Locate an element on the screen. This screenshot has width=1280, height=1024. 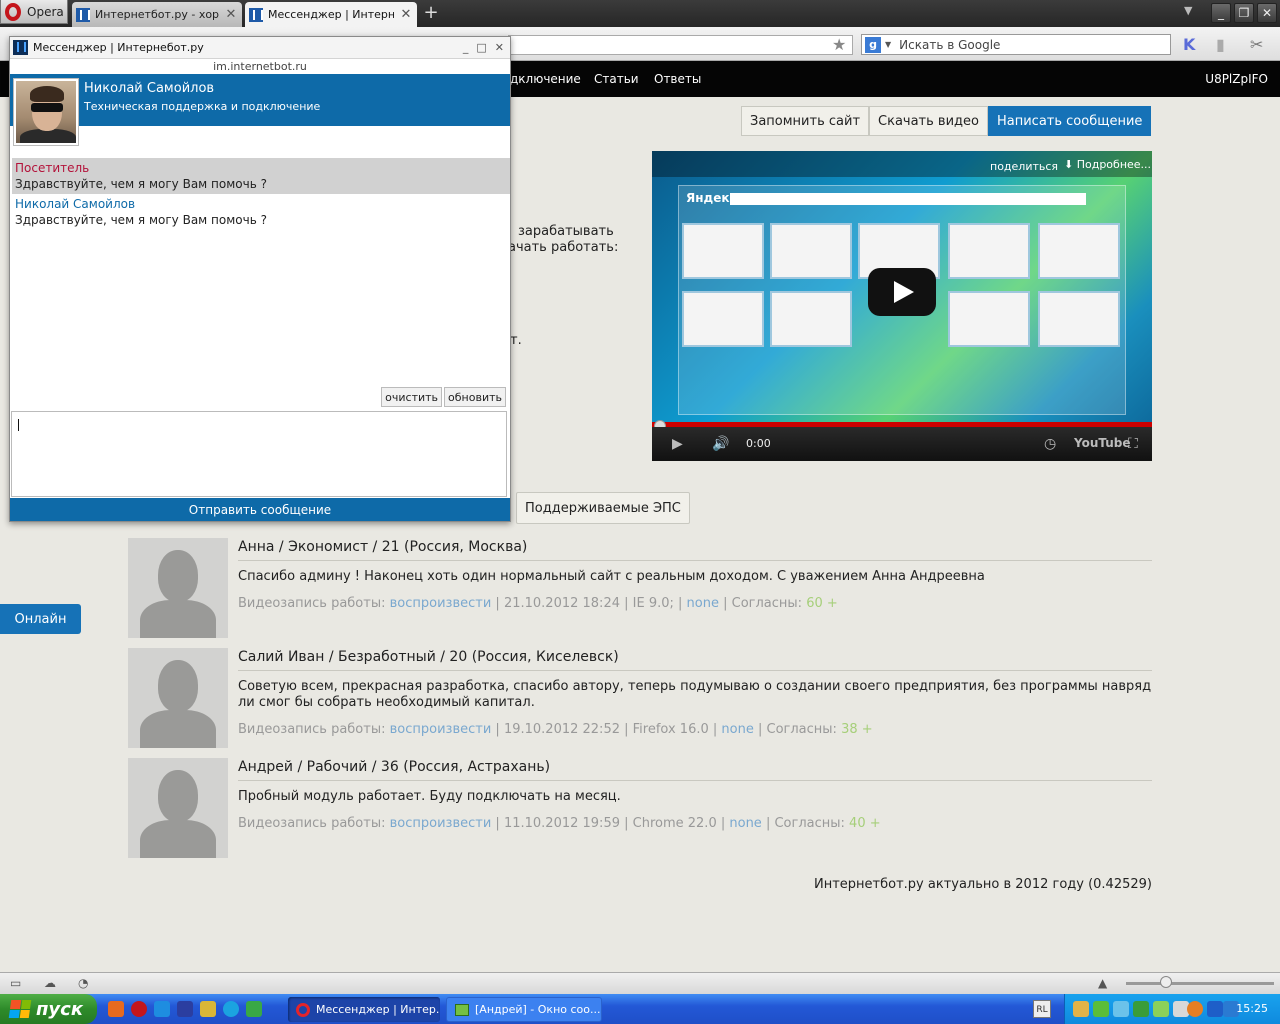
messenger-title-bar: Мессенджер | Интернебот.ру _ □ ✕ is located at coordinates (260, 48).